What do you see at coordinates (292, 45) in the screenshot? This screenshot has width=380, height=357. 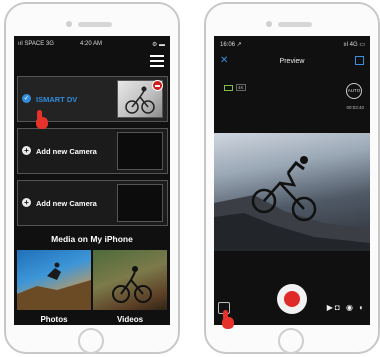 I see `status-bar: 16:06 ↗ ııl 4G ▭` at bounding box center [292, 45].